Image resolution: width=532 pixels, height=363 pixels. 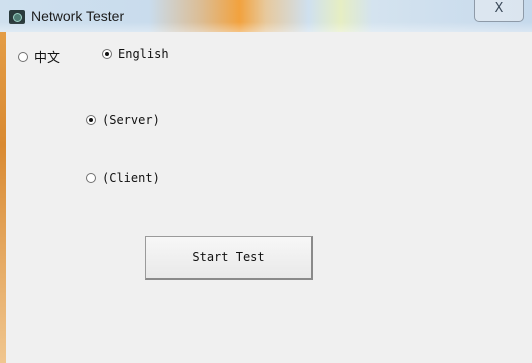 I want to click on mode-radio-server: (Server), so click(x=123, y=120).